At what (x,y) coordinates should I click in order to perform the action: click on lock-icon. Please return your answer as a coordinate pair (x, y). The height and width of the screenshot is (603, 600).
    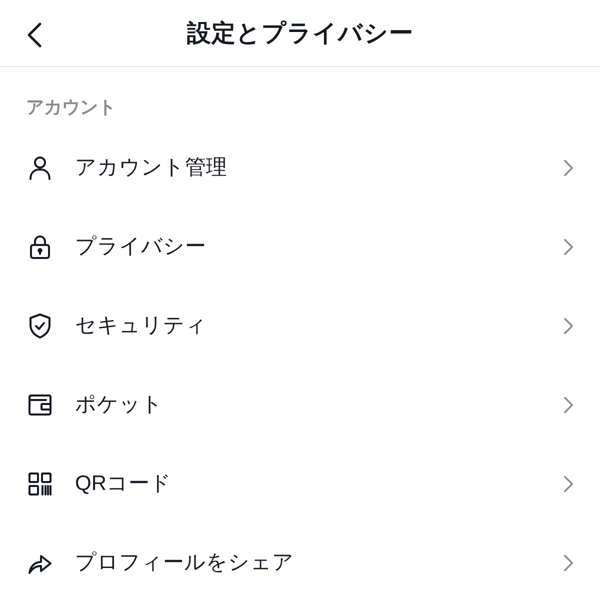
    Looking at the image, I should click on (40, 247).